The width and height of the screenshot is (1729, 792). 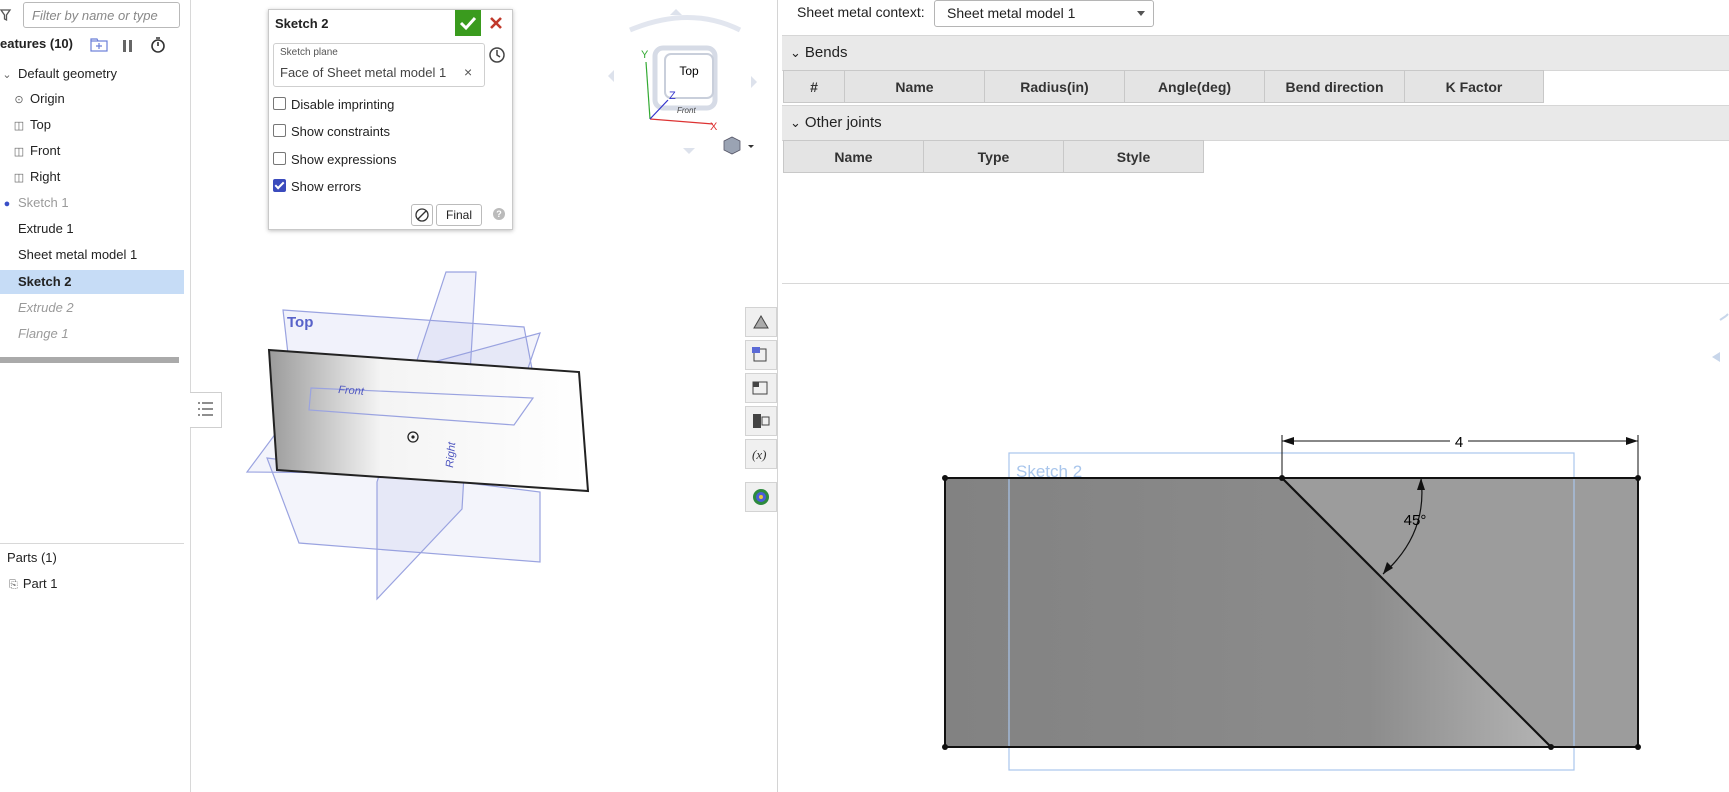 I want to click on sketch-pencil-icon, so click(x=422, y=215).